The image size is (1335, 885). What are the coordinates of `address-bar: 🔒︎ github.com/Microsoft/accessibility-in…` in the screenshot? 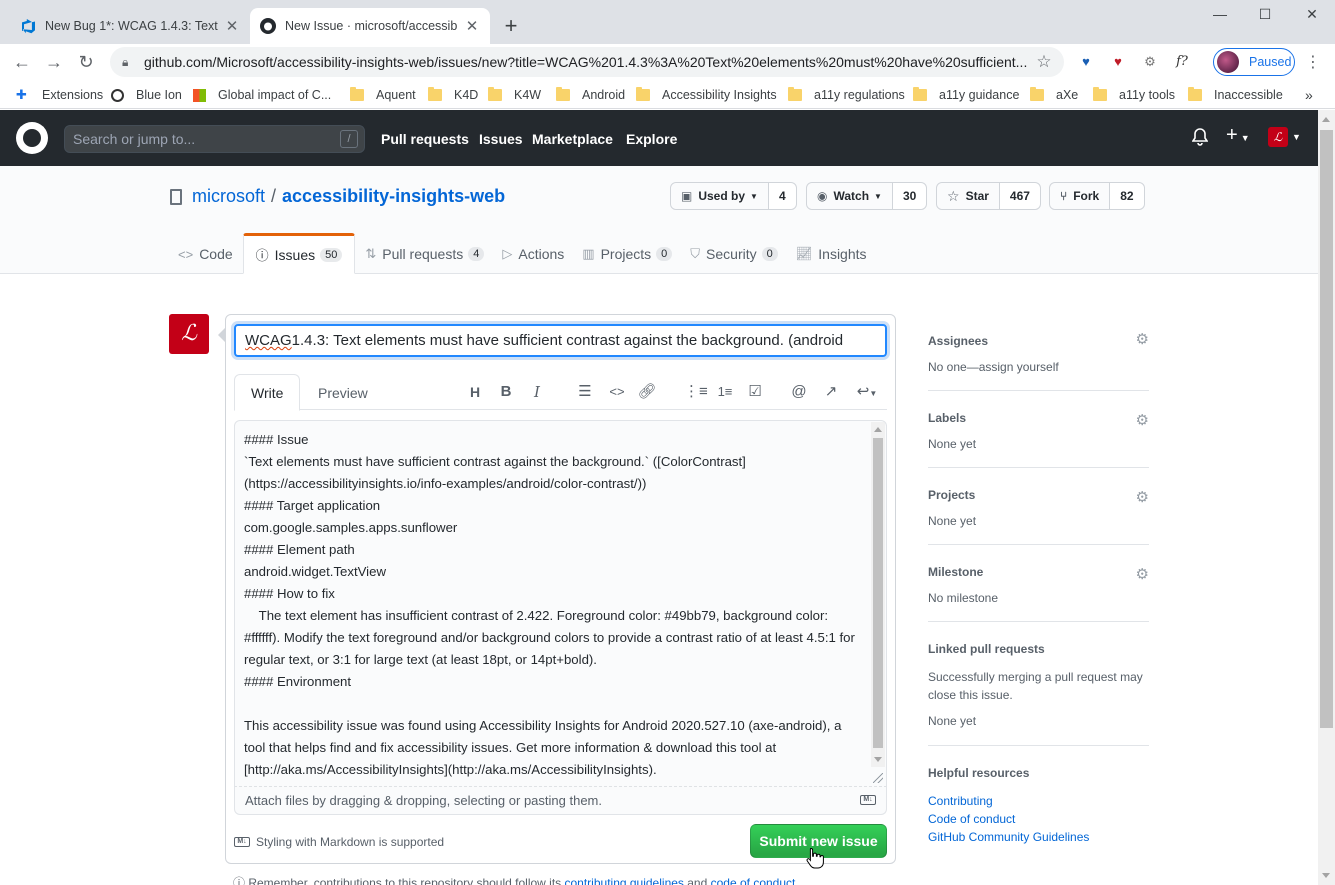 It's located at (587, 62).